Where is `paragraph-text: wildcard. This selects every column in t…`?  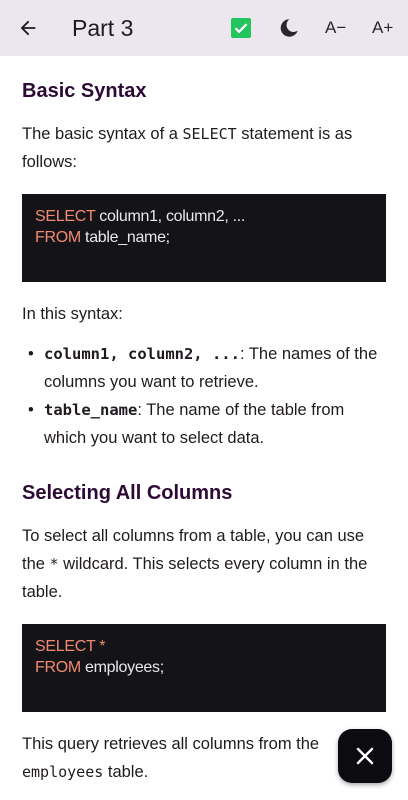
paragraph-text: wildcard. This selects every column in t… is located at coordinates (195, 578).